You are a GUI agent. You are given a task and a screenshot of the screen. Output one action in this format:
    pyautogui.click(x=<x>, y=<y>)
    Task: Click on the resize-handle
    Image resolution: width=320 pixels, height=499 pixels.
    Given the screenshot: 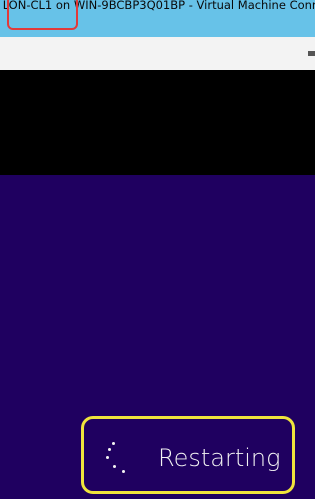 What is the action you would take?
    pyautogui.click(x=311, y=53)
    